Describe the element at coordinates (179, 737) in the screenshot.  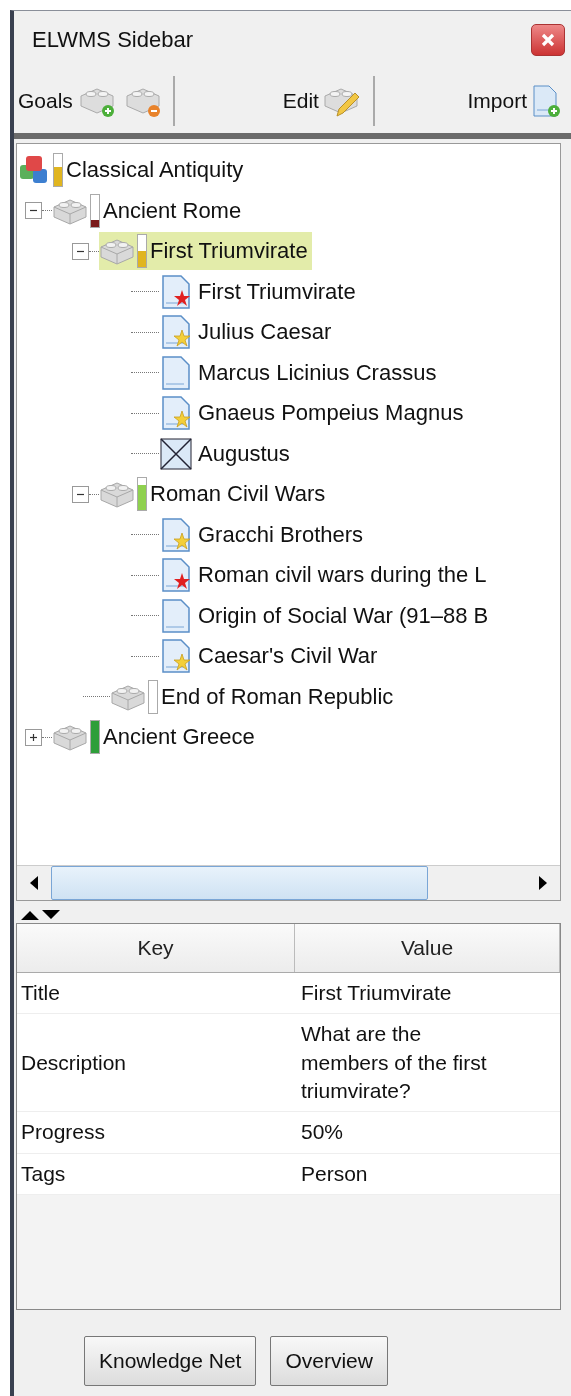
I see `item-label: Ancient Greece` at that location.